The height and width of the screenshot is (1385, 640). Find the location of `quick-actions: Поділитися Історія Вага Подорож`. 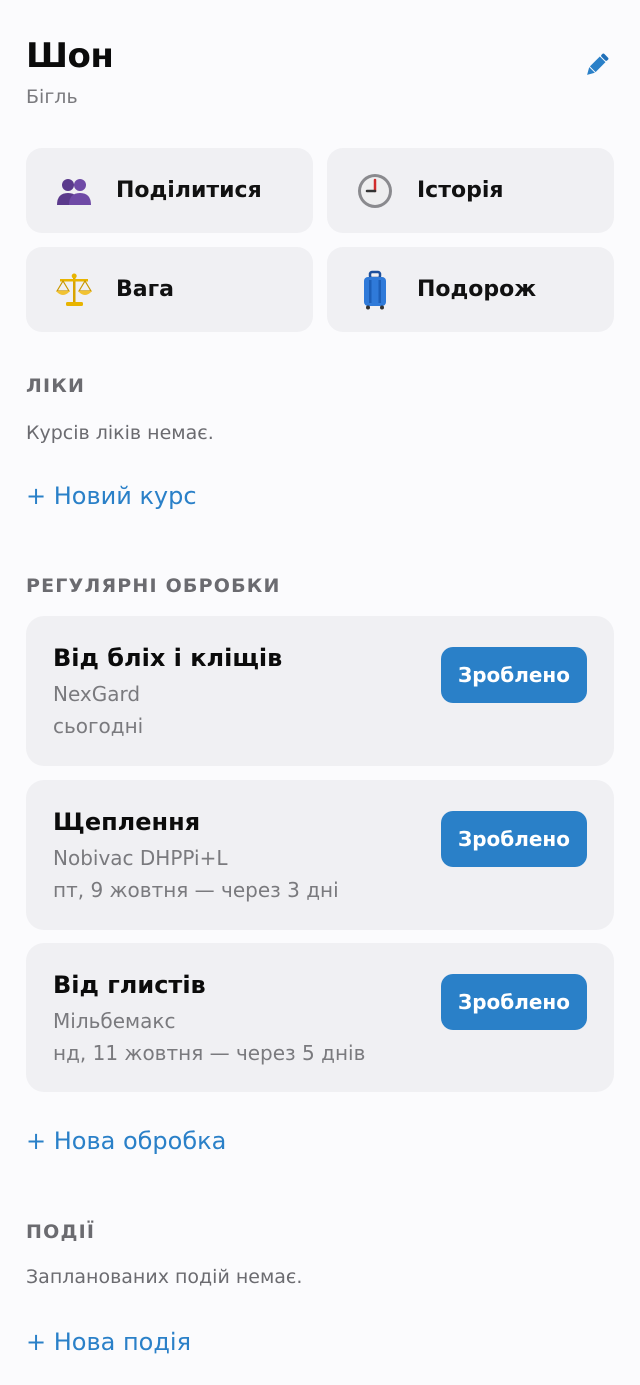

quick-actions: Поділитися Історія Вага Подорож is located at coordinates (320, 240).